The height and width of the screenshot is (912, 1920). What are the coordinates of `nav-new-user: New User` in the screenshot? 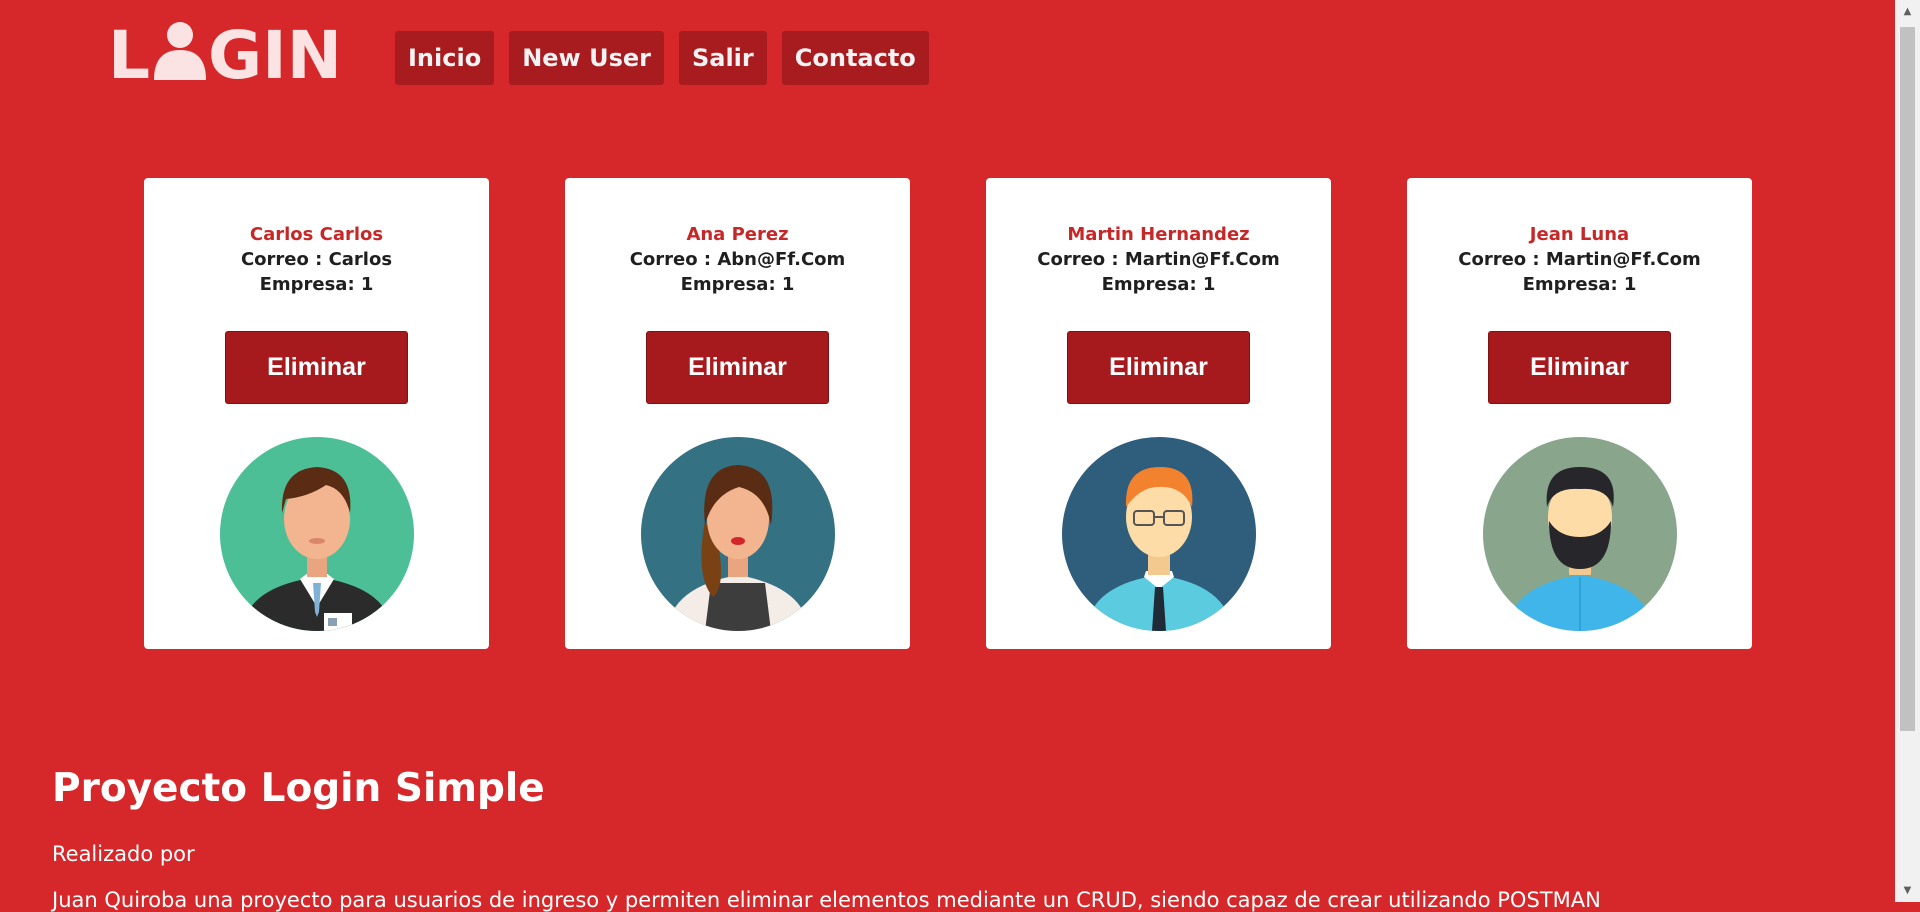 It's located at (586, 58).